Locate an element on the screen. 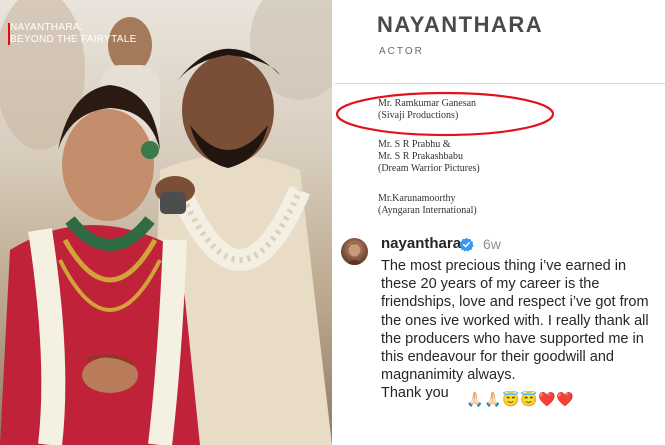  producer-company: (Dream Warrior Pictures) is located at coordinates (429, 168).